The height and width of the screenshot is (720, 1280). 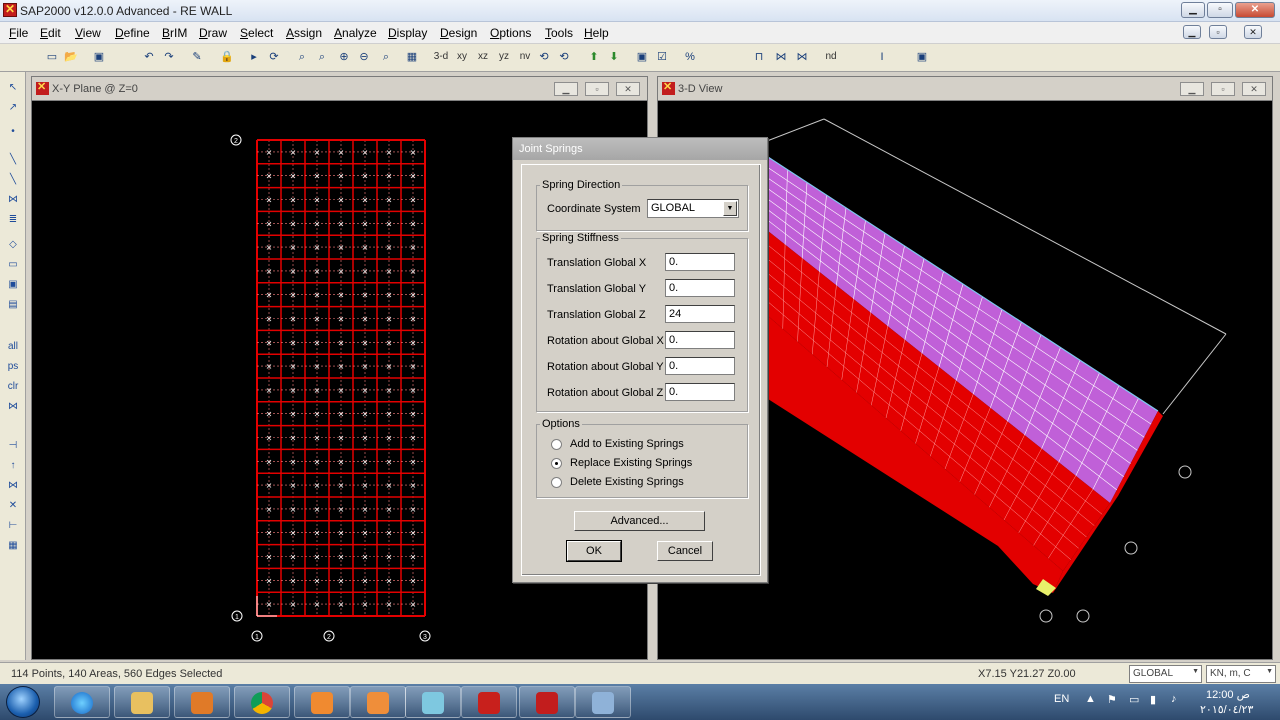 What do you see at coordinates (1134, 699) in the screenshot?
I see `display-icon: ▭` at bounding box center [1134, 699].